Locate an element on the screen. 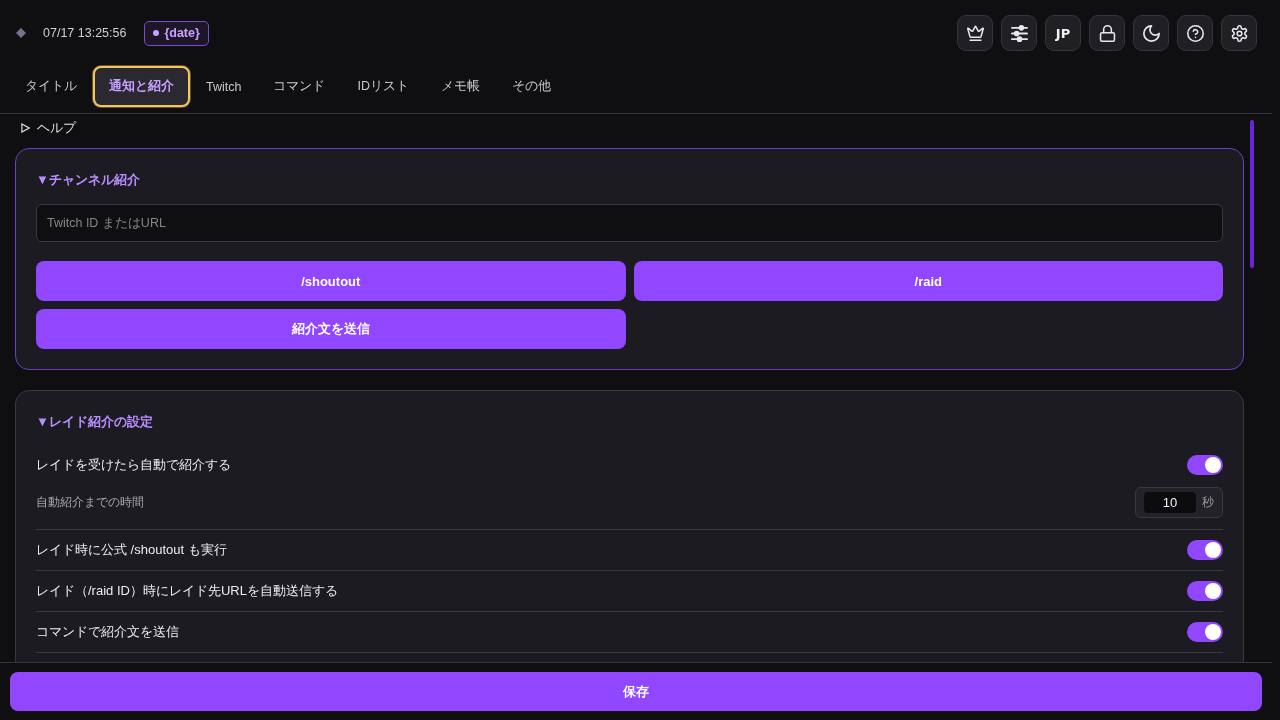  tab: コマンド is located at coordinates (299, 86).